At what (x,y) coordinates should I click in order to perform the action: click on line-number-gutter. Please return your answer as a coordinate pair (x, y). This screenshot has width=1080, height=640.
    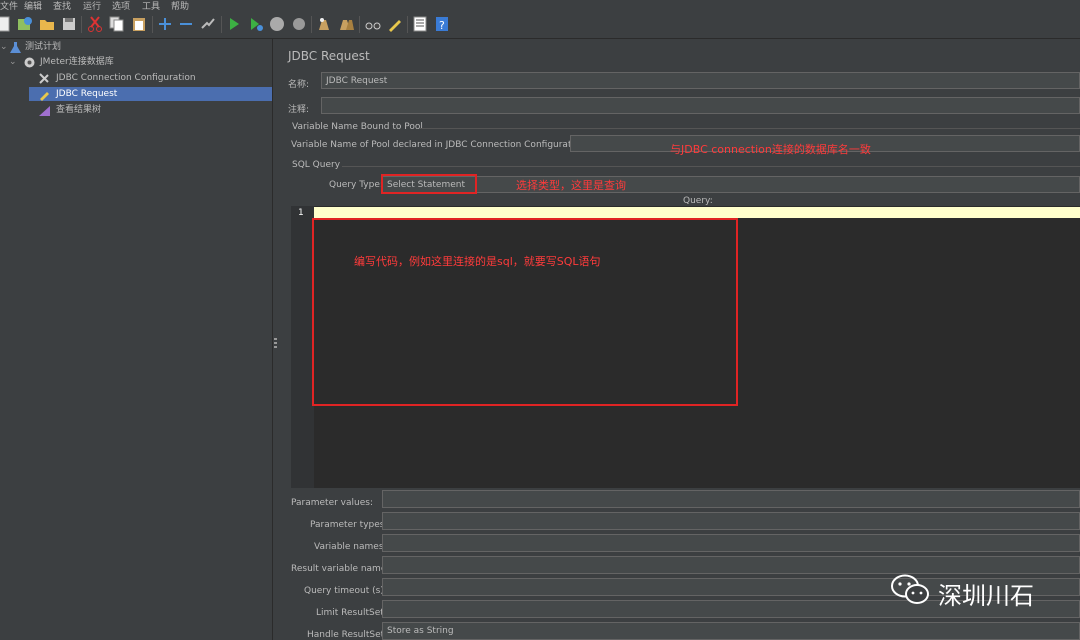
    Looking at the image, I should click on (302, 347).